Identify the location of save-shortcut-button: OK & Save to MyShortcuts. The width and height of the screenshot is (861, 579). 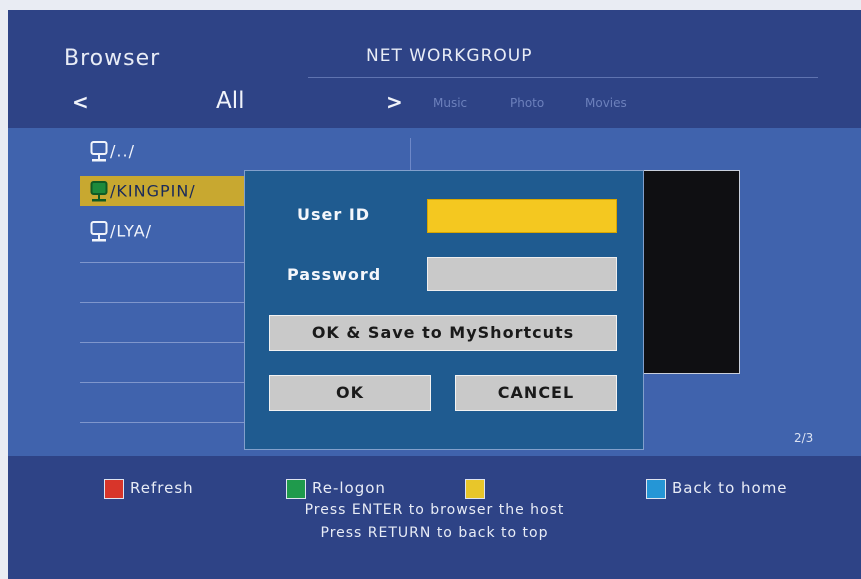
(443, 333).